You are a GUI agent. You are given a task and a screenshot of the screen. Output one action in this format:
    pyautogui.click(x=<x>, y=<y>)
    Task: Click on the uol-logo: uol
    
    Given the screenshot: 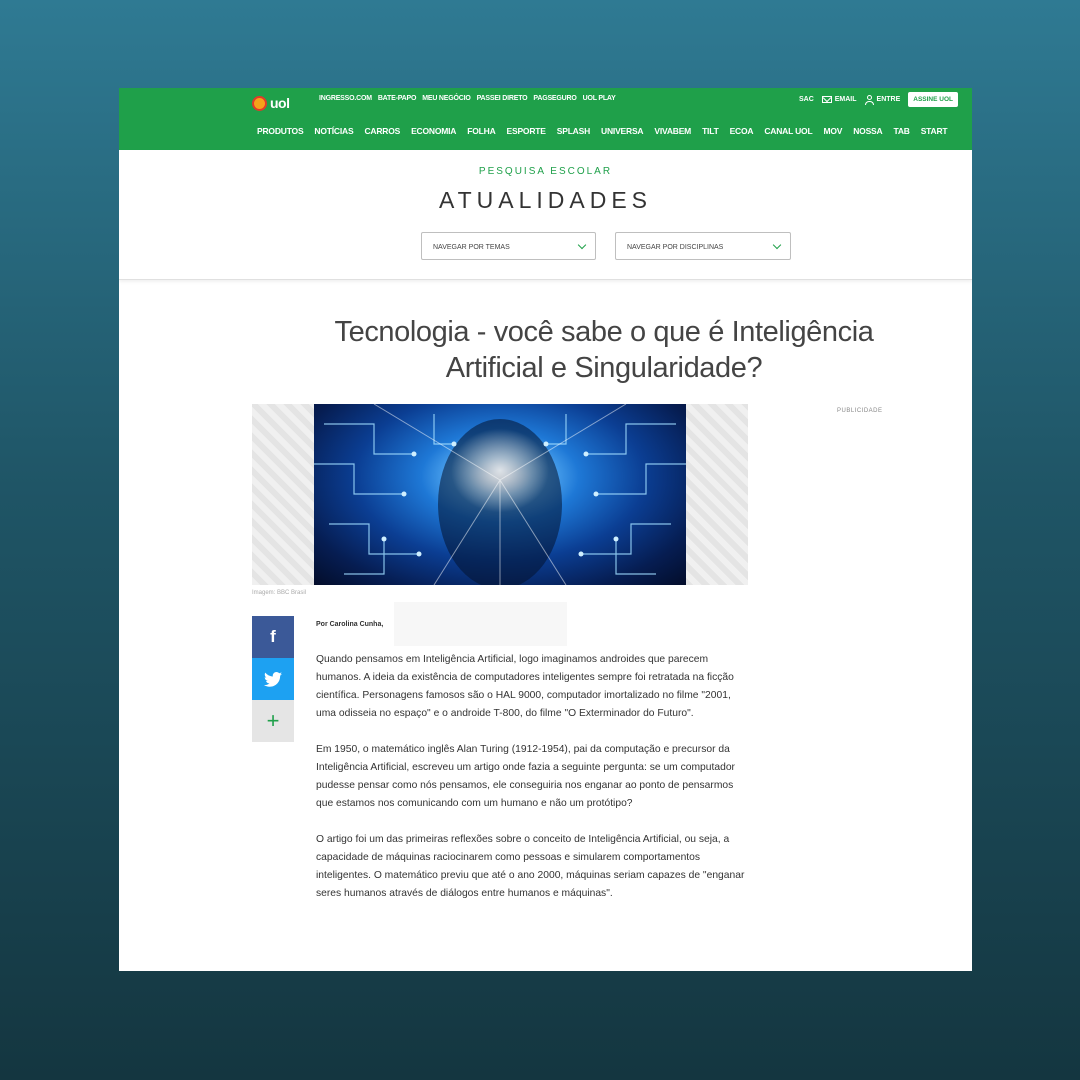 What is the action you would take?
    pyautogui.click(x=271, y=103)
    